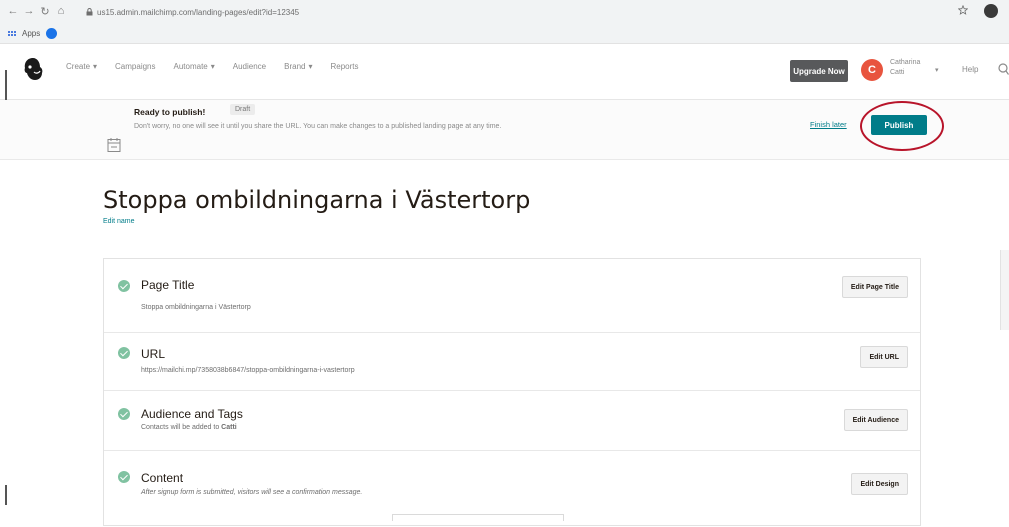 Image resolution: width=1009 pixels, height=527 pixels. Describe the element at coordinates (162, 478) in the screenshot. I see `section-title: Content` at that location.